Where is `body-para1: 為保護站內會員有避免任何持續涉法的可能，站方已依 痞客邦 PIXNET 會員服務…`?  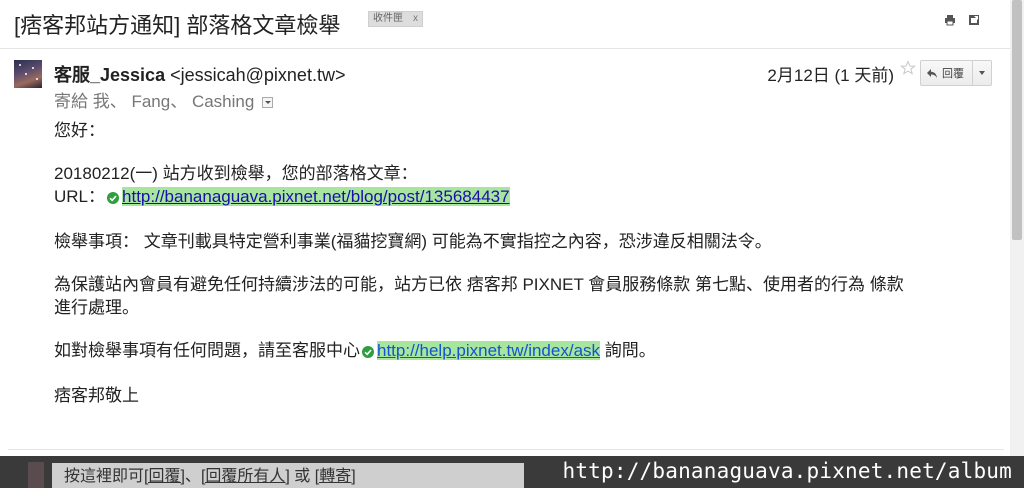
body-para1: 為保護站內會員有避免任何持續涉法的可能，站方已依 痞客邦 PIXNET 會員服務… is located at coordinates (479, 284).